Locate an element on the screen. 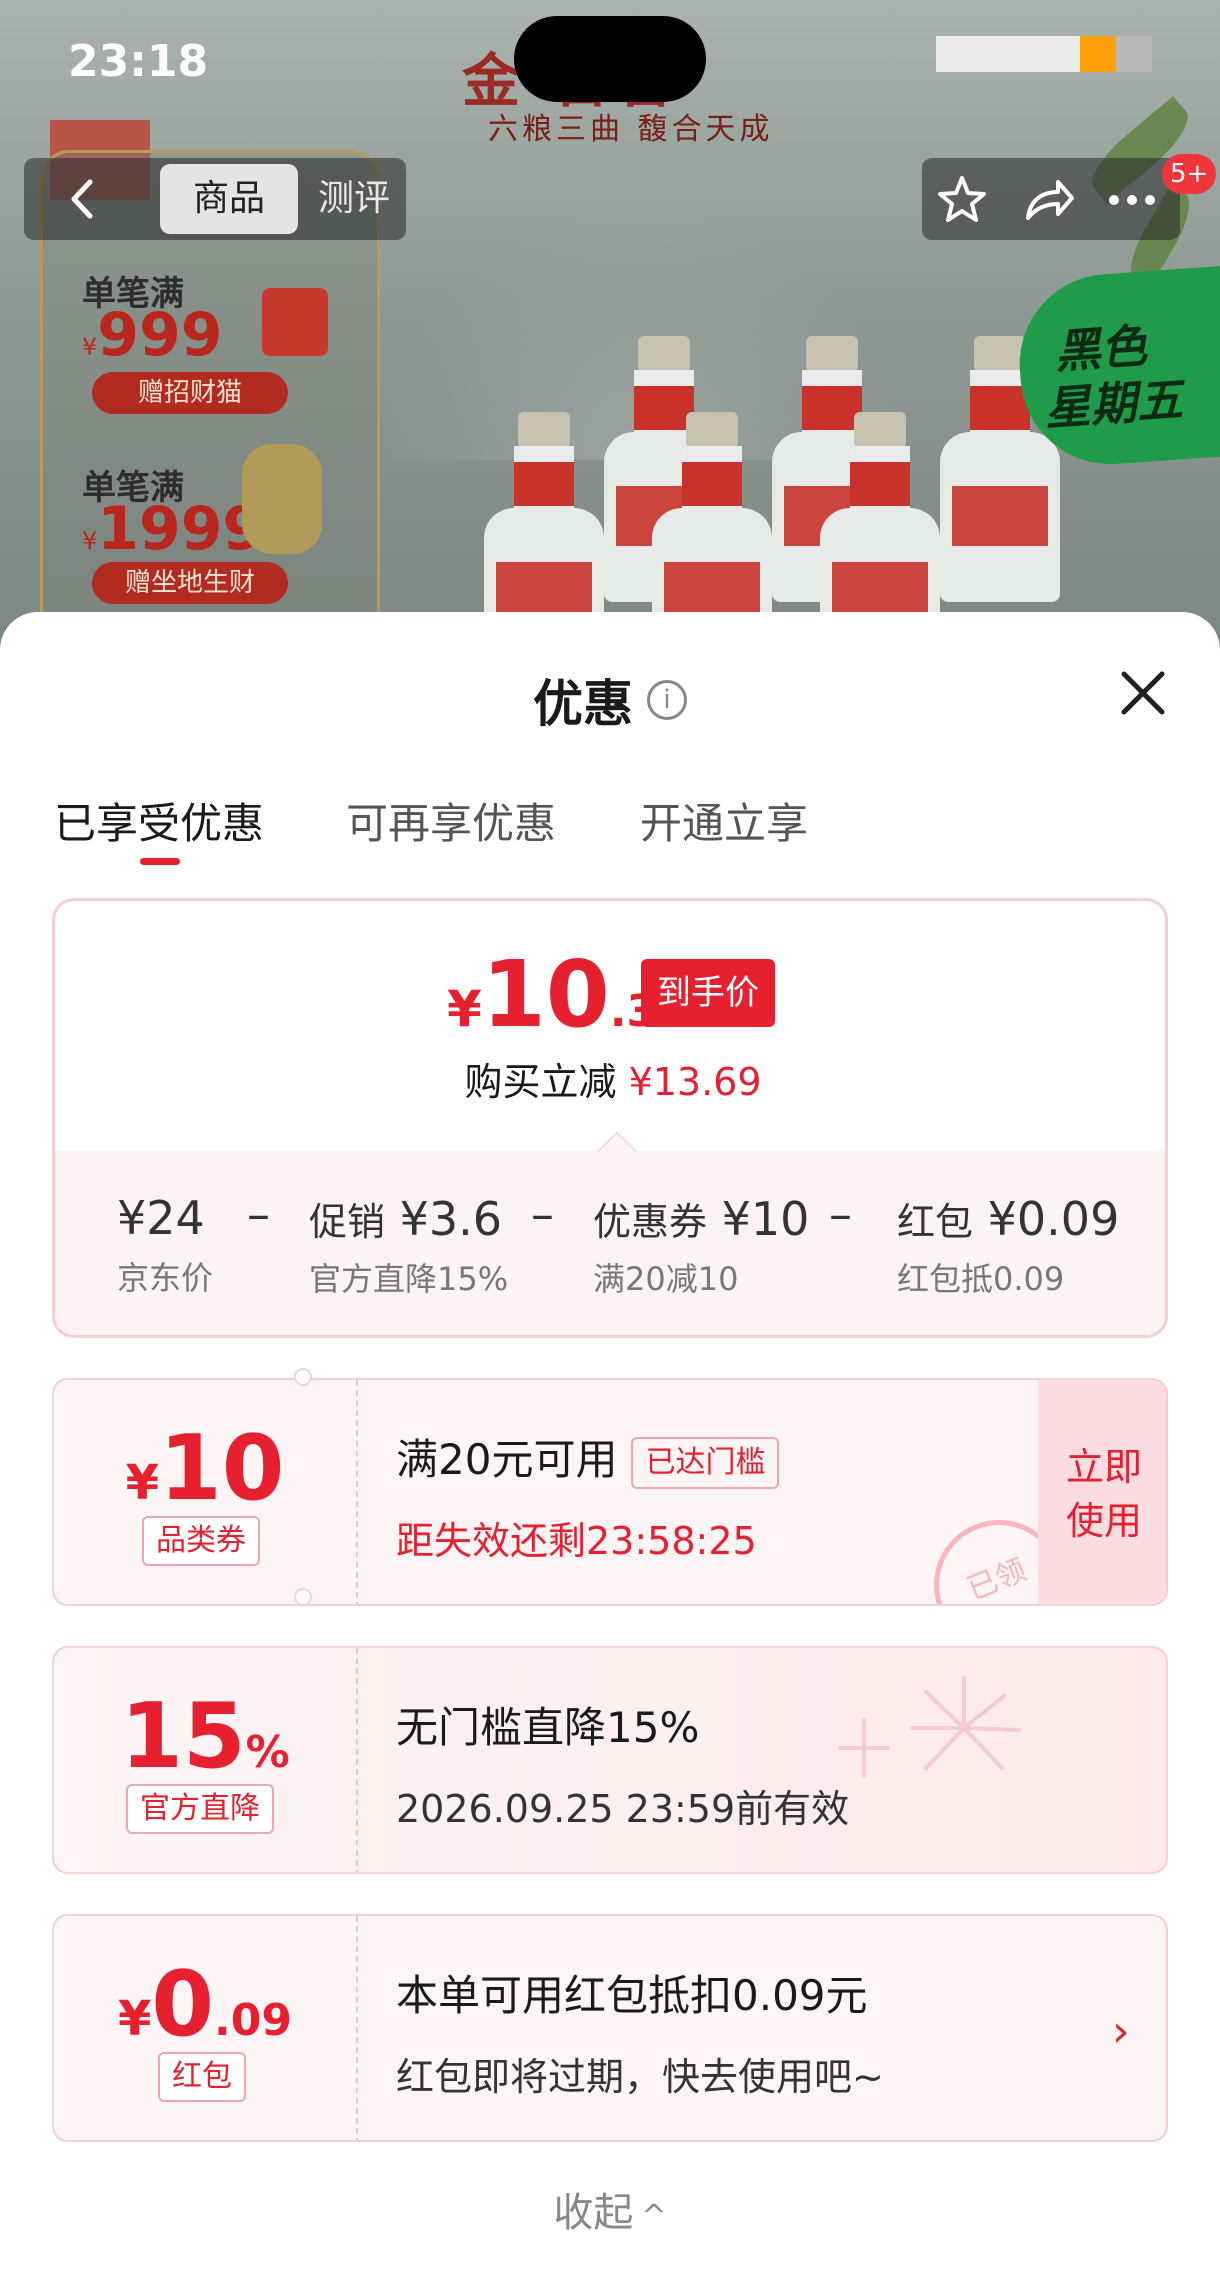 The width and height of the screenshot is (1220, 2269). coupon-cut-top is located at coordinates (303, 1377).